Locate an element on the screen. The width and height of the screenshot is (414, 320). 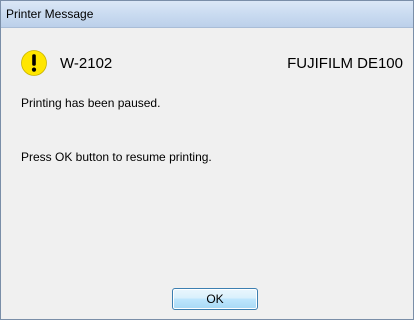
instruction-message: Press OK button to resume printing. is located at coordinates (116, 157).